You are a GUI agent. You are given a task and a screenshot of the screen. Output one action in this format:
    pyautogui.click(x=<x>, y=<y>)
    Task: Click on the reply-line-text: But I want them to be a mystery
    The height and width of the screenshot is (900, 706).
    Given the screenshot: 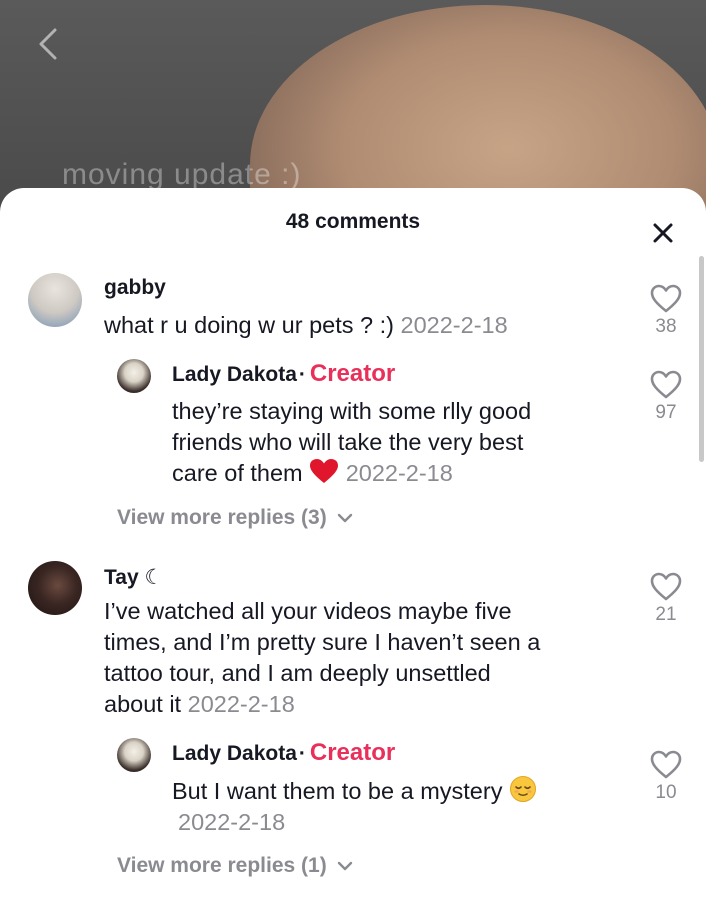 What is the action you would take?
    pyautogui.click(x=337, y=791)
    